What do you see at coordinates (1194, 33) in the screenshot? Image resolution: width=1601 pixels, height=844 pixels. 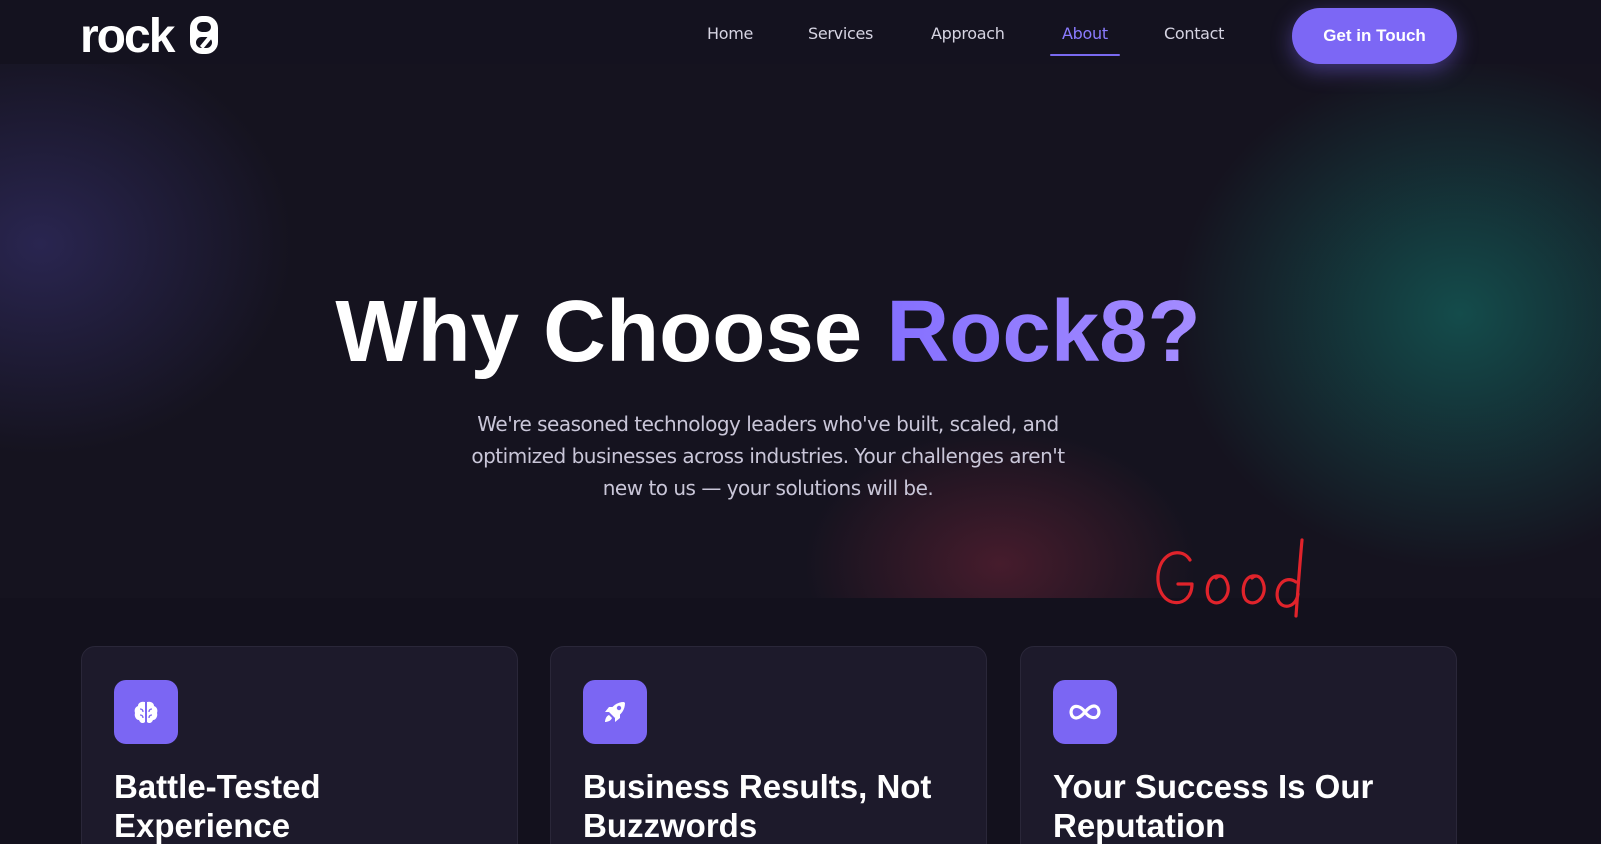 I see `nav-contact: Contact` at bounding box center [1194, 33].